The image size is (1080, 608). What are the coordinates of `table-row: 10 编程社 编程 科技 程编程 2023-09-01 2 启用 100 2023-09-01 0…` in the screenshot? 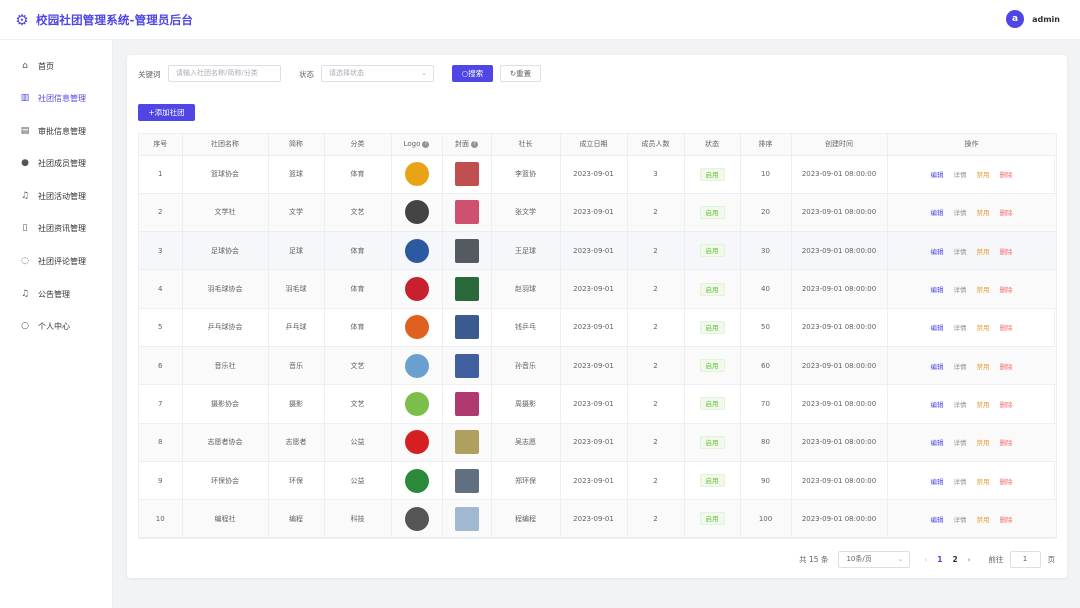 It's located at (598, 519).